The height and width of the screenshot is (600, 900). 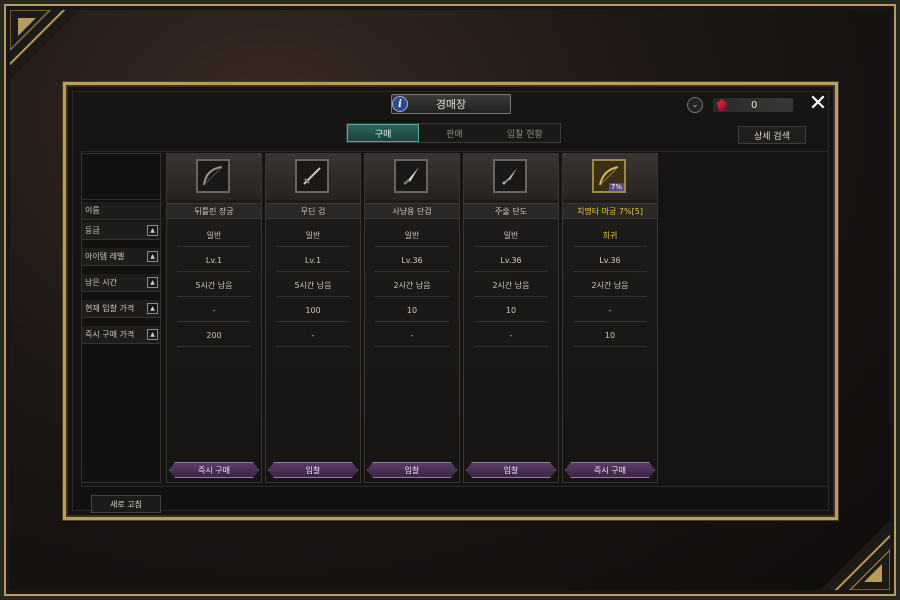 What do you see at coordinates (121, 283) in the screenshot?
I see `label-remaining-time: 남은 시간 ▲` at bounding box center [121, 283].